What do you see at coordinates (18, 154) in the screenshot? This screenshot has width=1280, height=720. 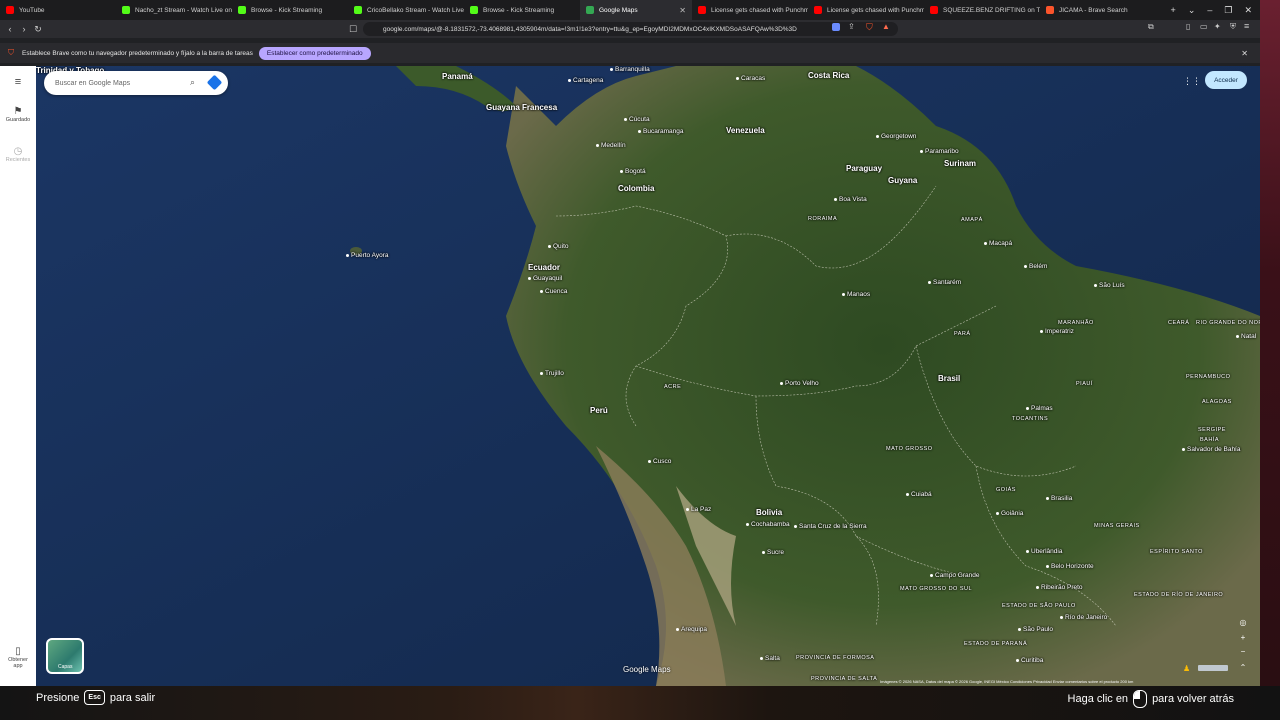 I see `recent-button: ◷ Recientes` at bounding box center [18, 154].